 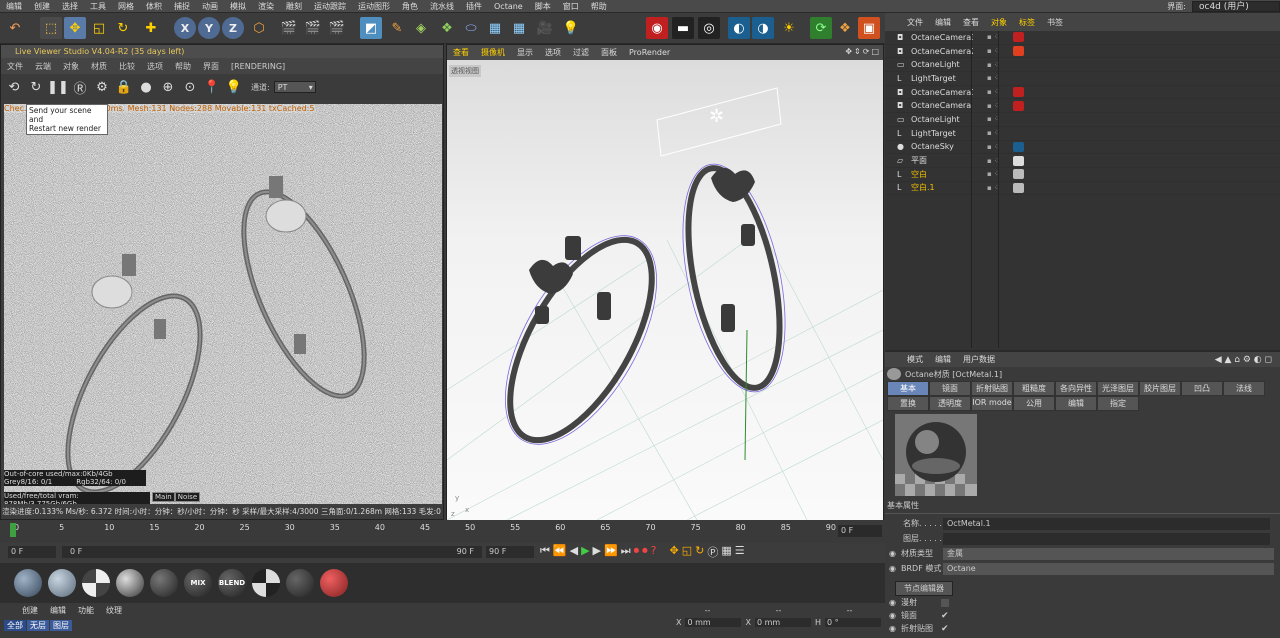 What do you see at coordinates (1202, 388) in the screenshot?
I see `attr-tab: 凹凸` at bounding box center [1202, 388].